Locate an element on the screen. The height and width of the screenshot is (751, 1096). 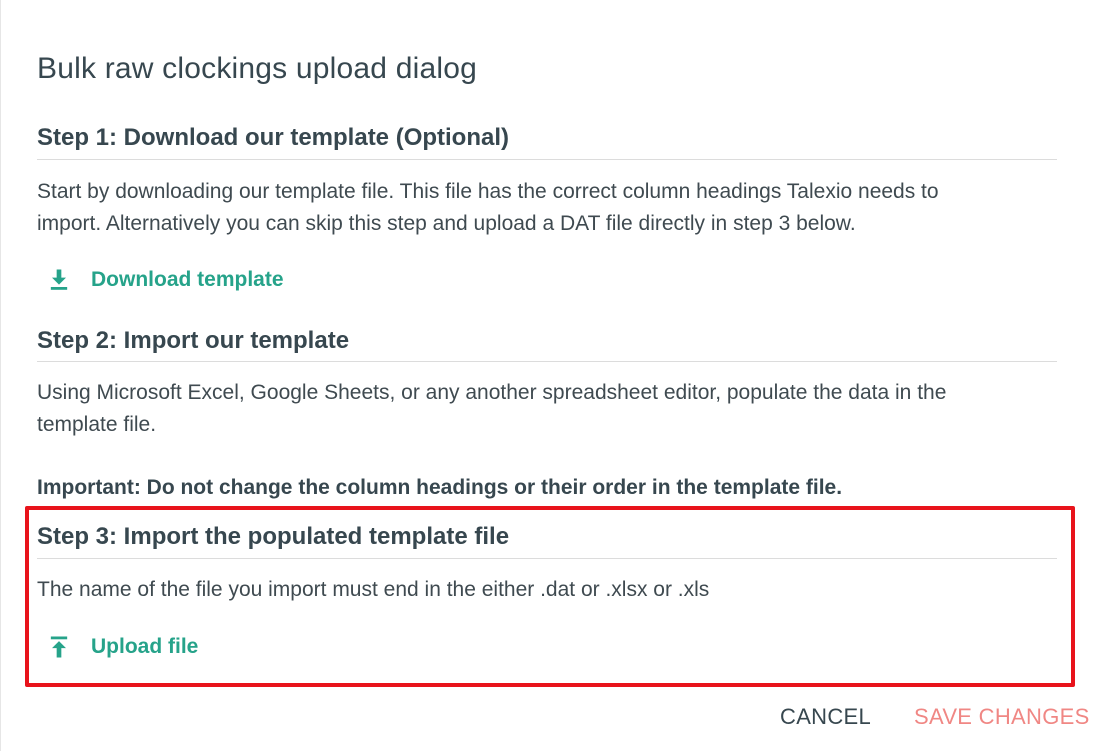
cancel-button: CANCEL is located at coordinates (825, 717).